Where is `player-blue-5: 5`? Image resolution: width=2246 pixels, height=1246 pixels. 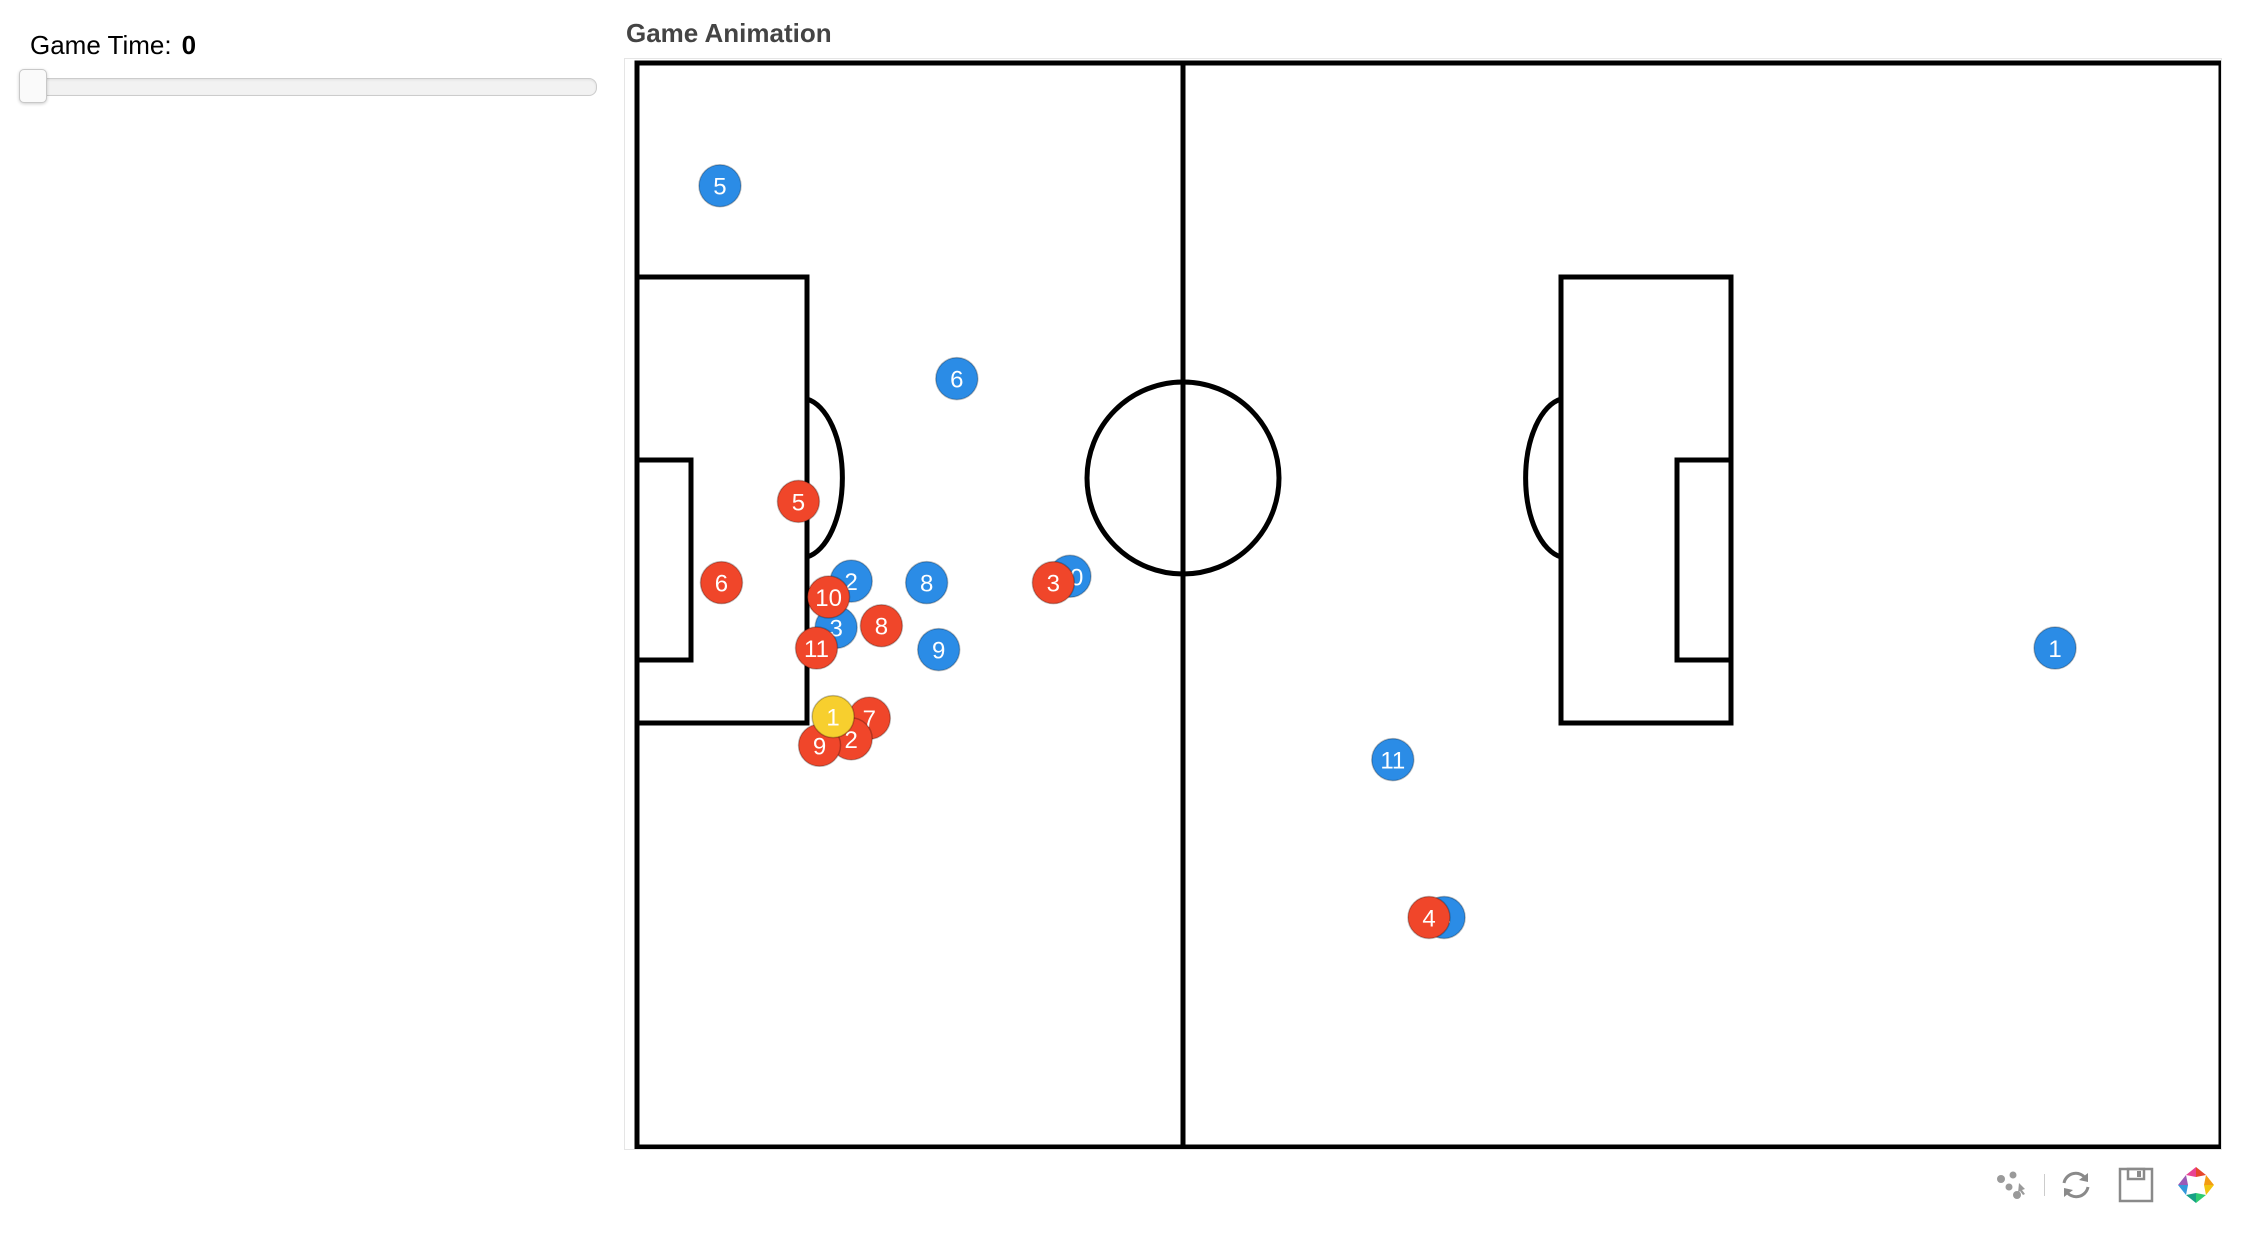 player-blue-5: 5 is located at coordinates (720, 185).